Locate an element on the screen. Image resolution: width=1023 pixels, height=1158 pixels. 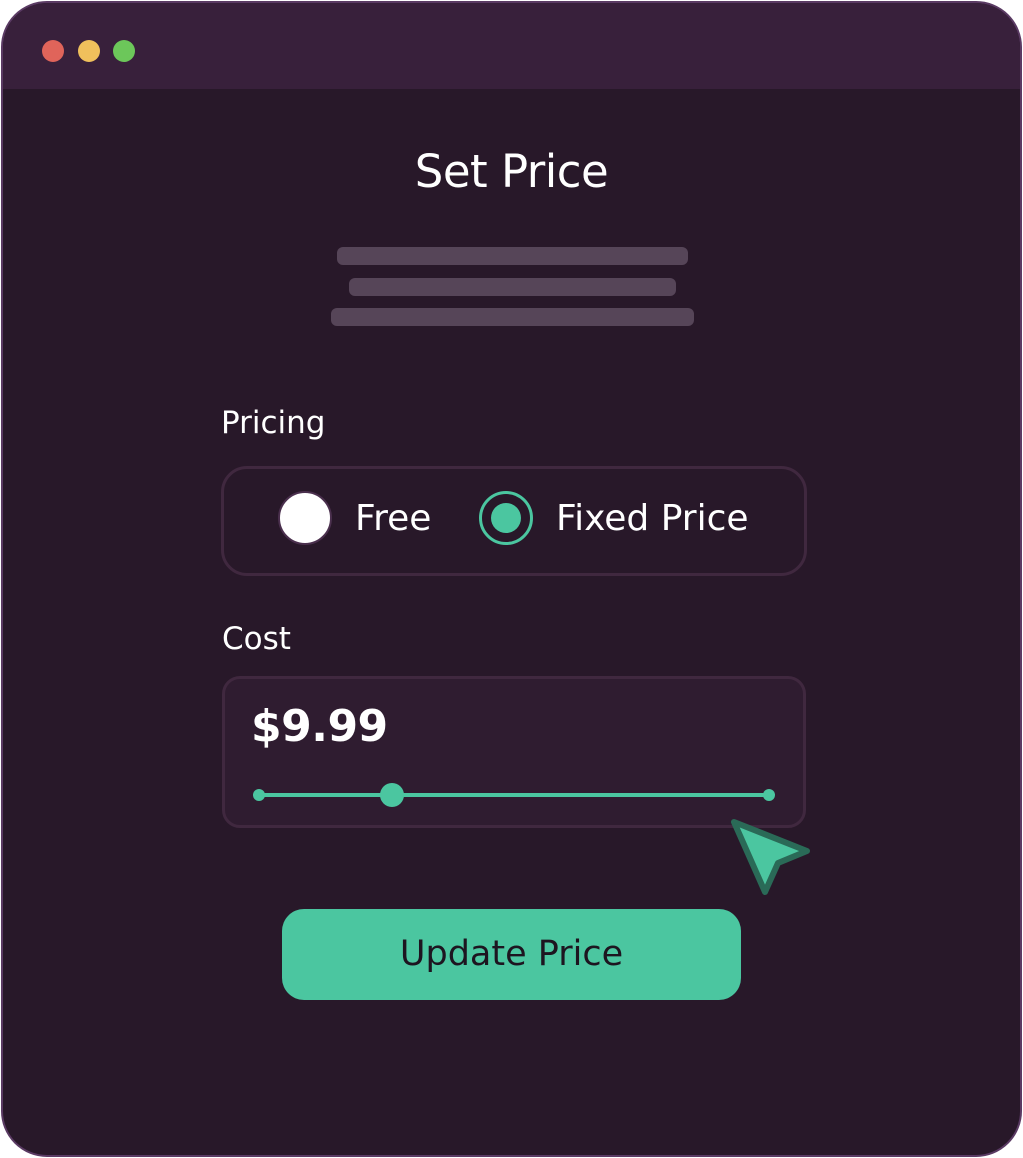
slider-thumb is located at coordinates (391, 795).